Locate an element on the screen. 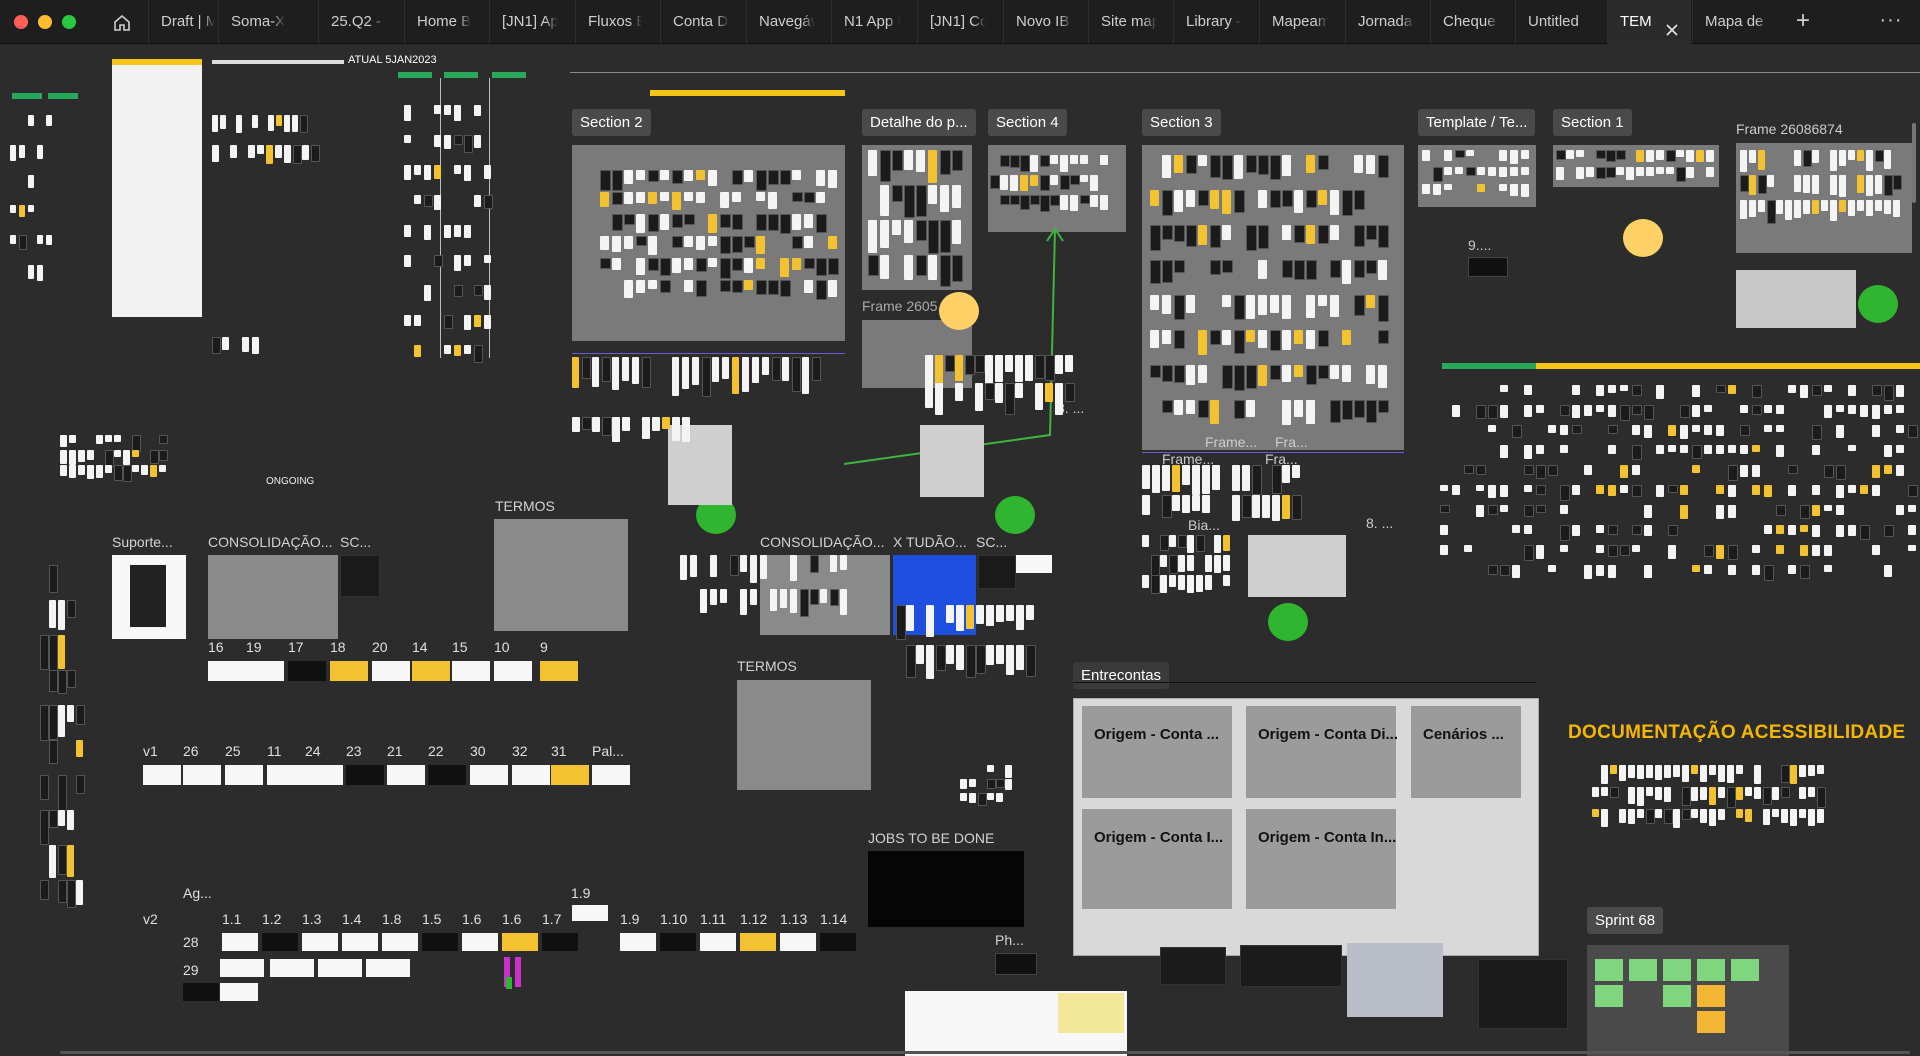  section-1-title: Section 1 is located at coordinates (1592, 122).